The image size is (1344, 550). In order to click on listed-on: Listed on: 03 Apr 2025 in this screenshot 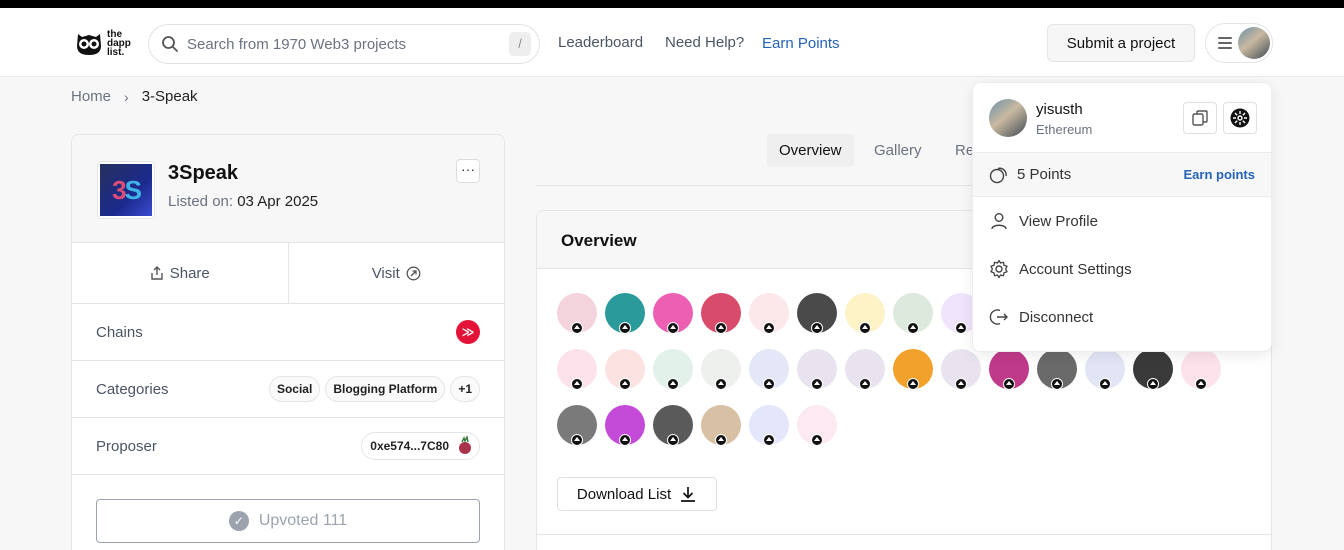, I will do `click(243, 201)`.